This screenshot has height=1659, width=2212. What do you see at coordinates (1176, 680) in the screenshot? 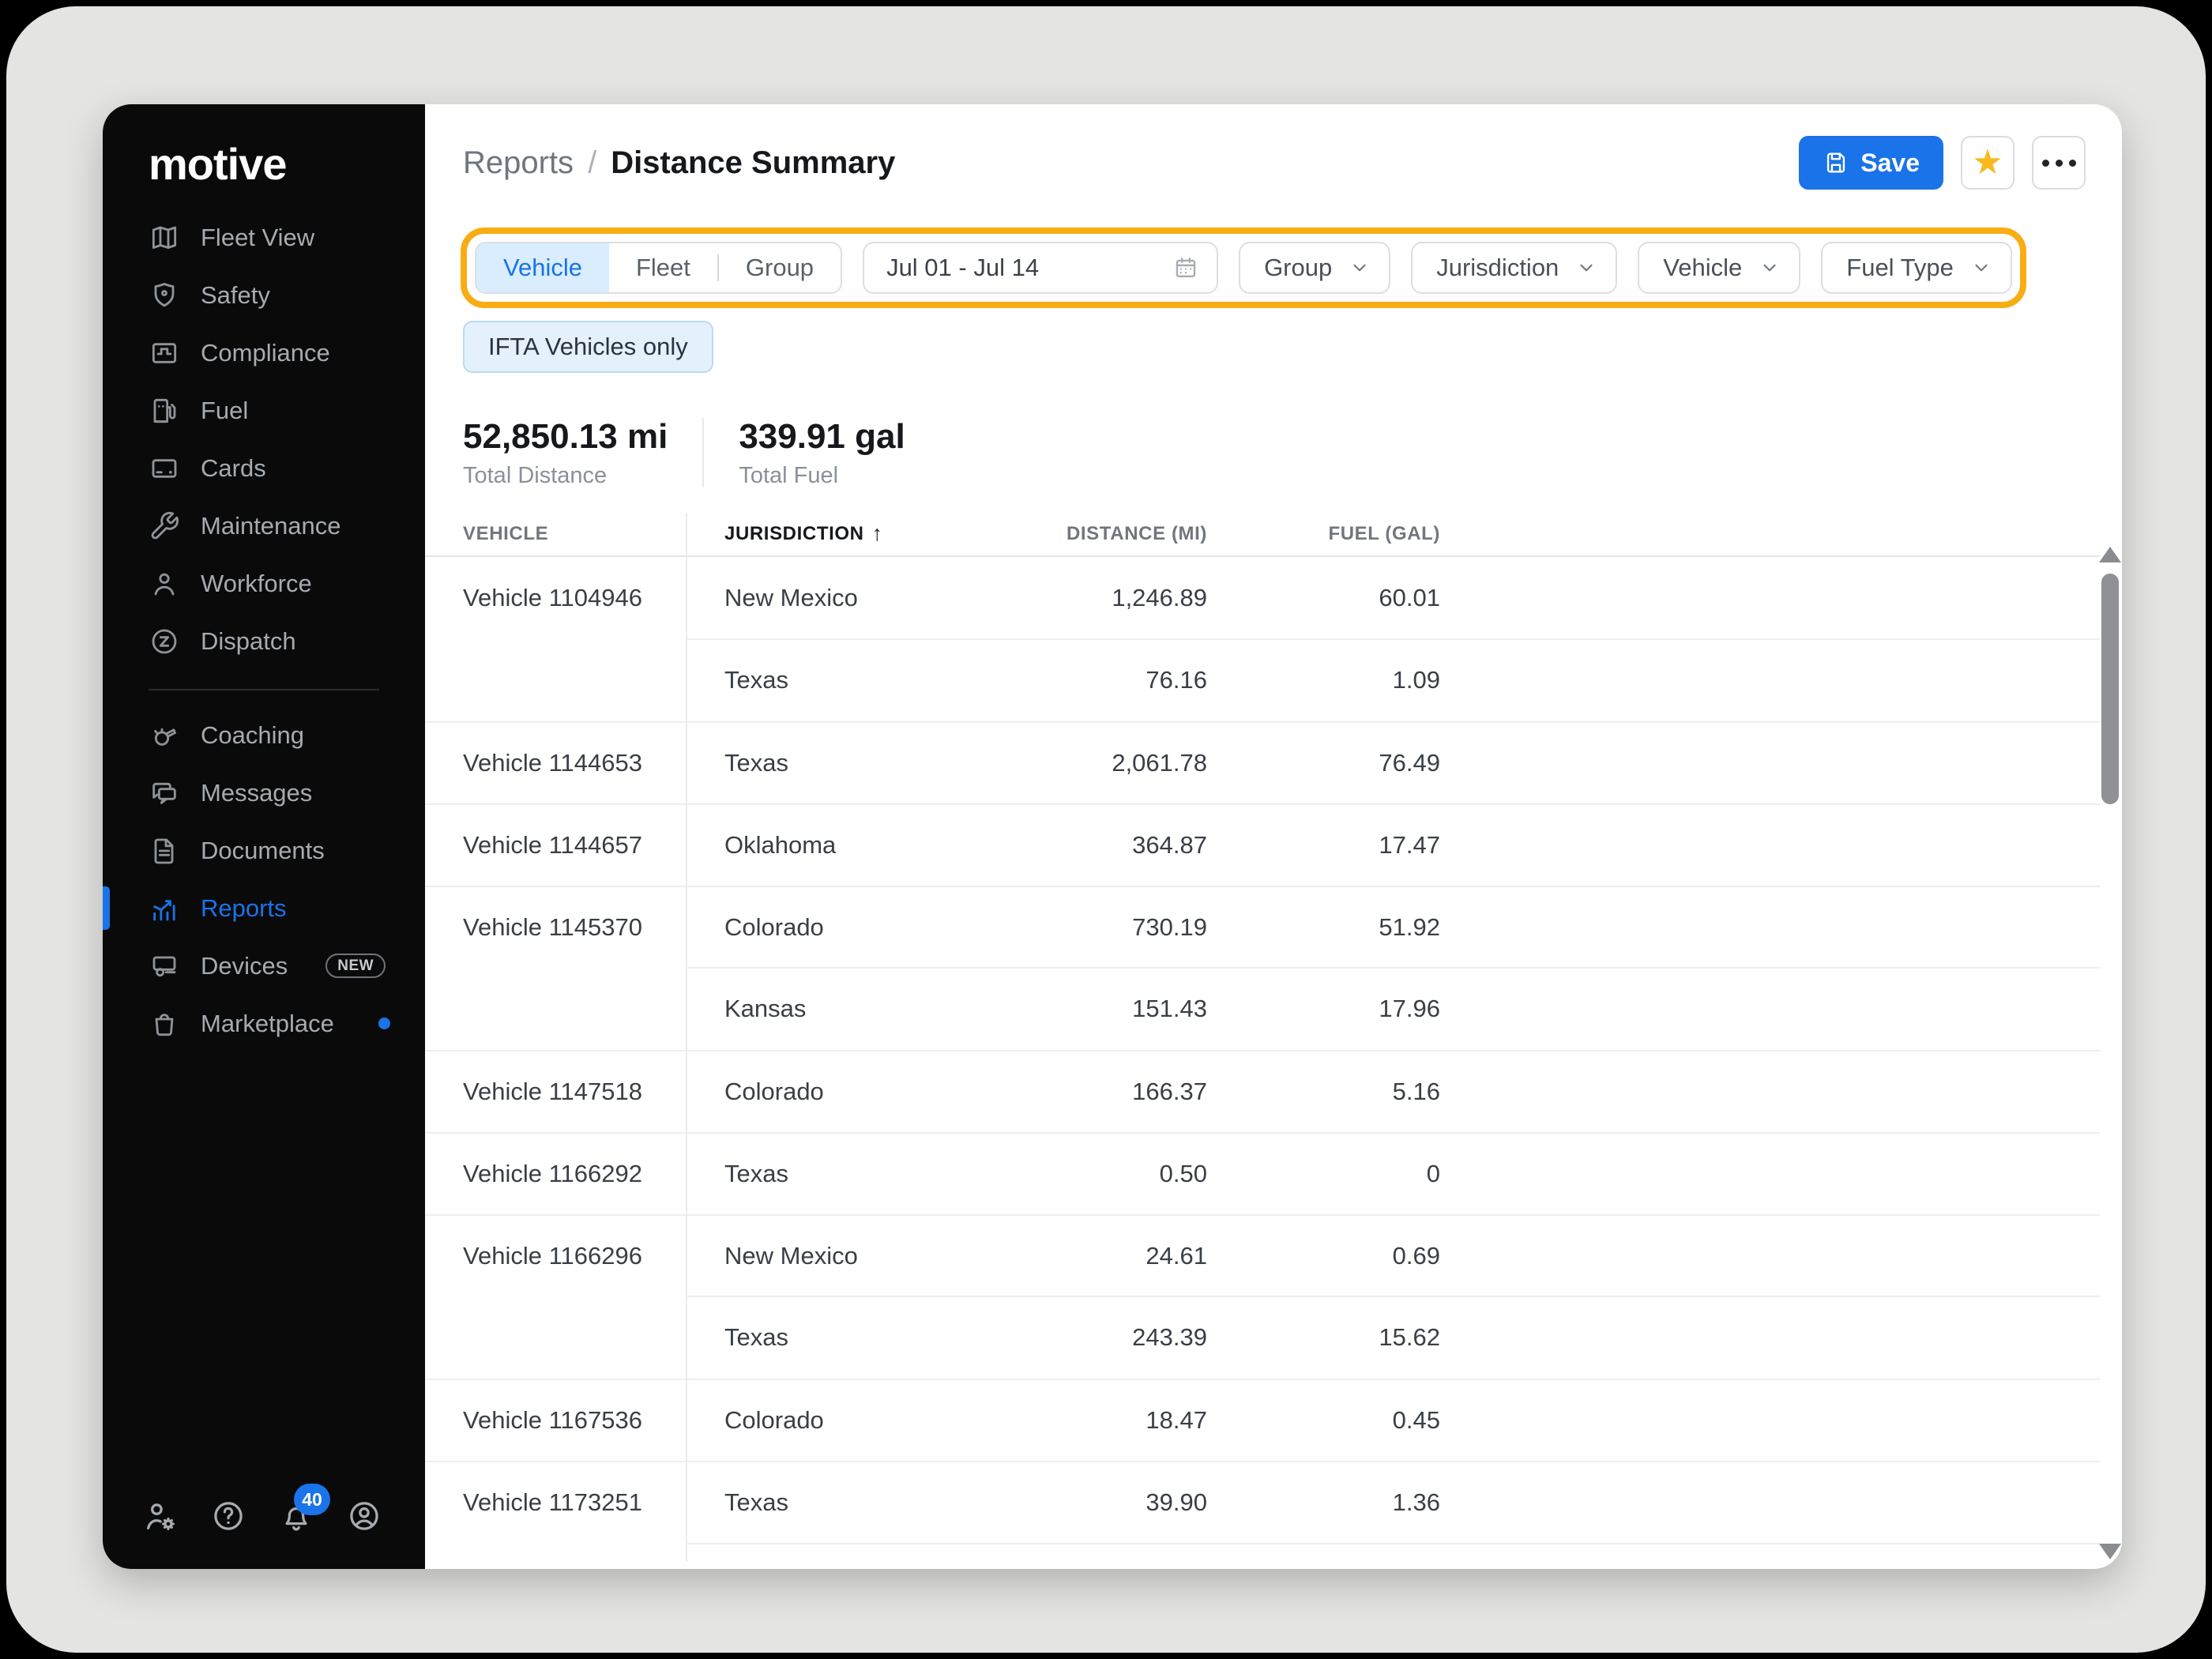
I see `distance-cell: 76.16` at bounding box center [1176, 680].